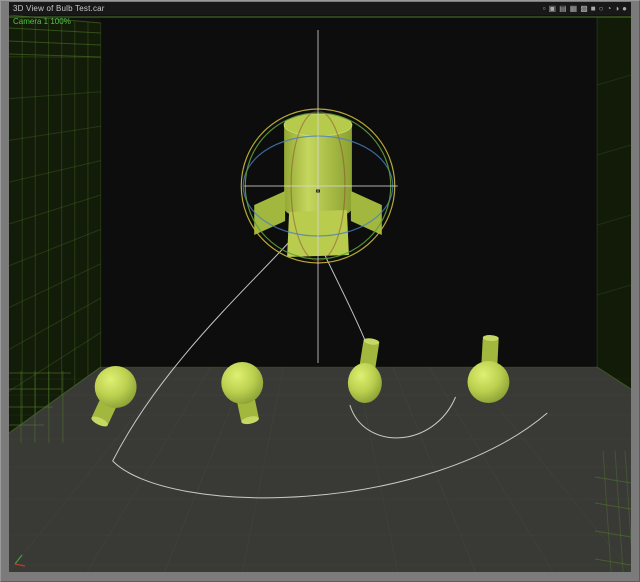  Describe the element at coordinates (601, 8) in the screenshot. I see `sphere-wireframe-preview-icon: ○` at that location.